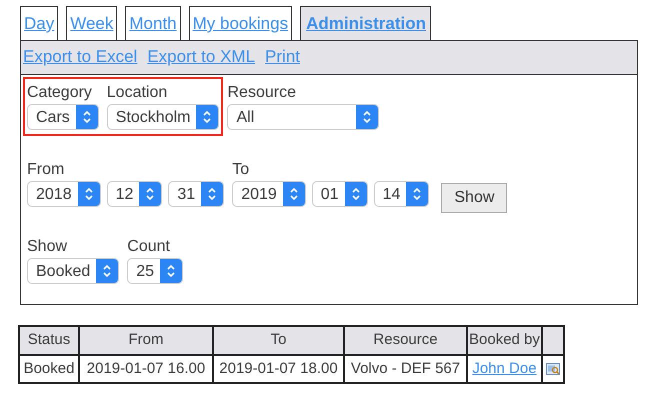 The image size is (656, 414). What do you see at coordinates (405, 340) in the screenshot?
I see `column-header: Resource` at bounding box center [405, 340].